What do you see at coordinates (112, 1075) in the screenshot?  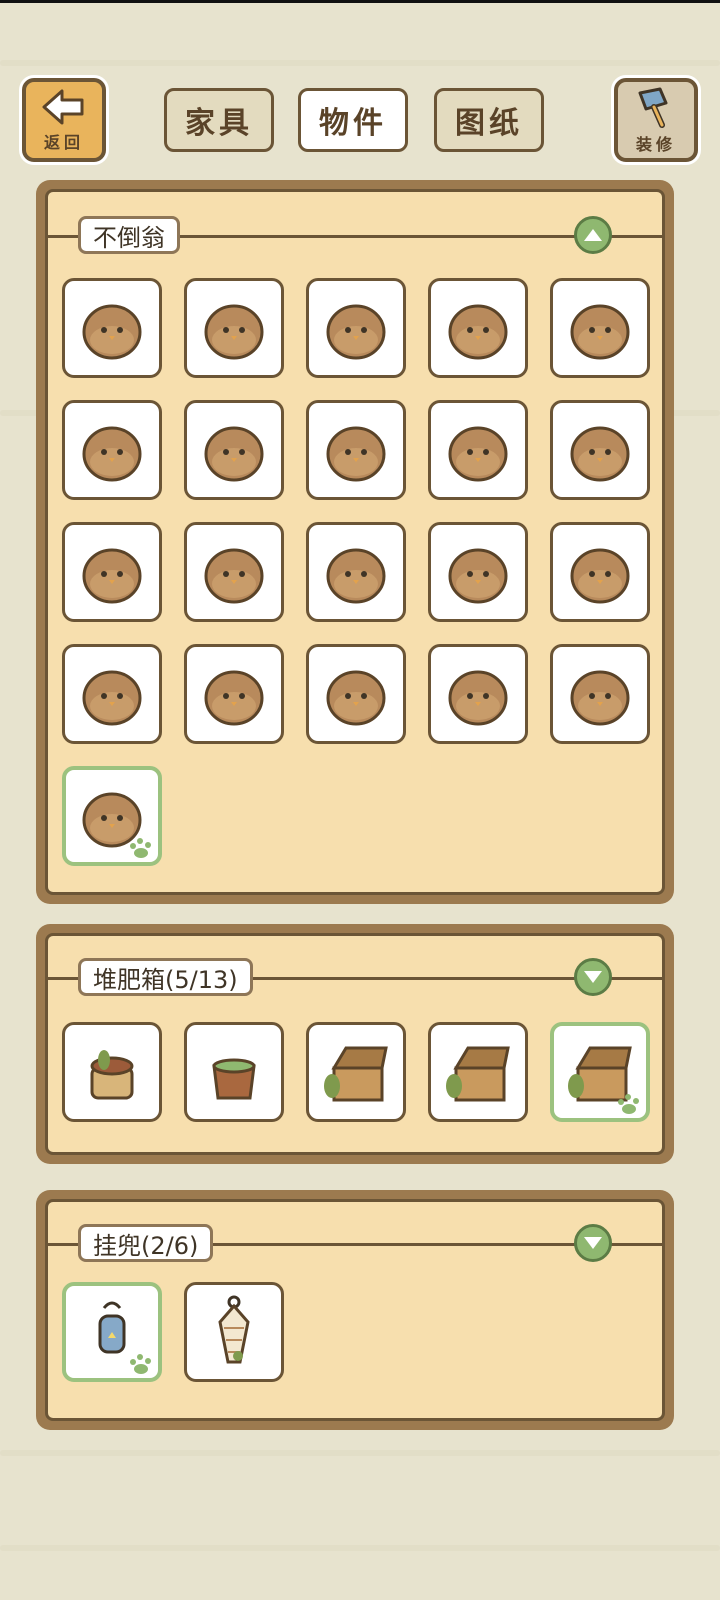 I see `compost-bucket-icon` at bounding box center [112, 1075].